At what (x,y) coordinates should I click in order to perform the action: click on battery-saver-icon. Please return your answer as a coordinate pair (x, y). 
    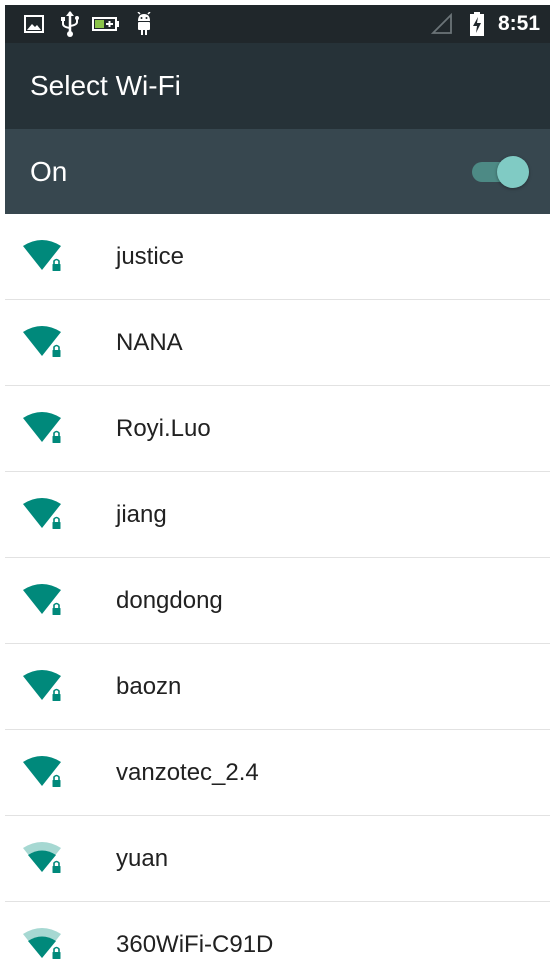
    Looking at the image, I should click on (106, 24).